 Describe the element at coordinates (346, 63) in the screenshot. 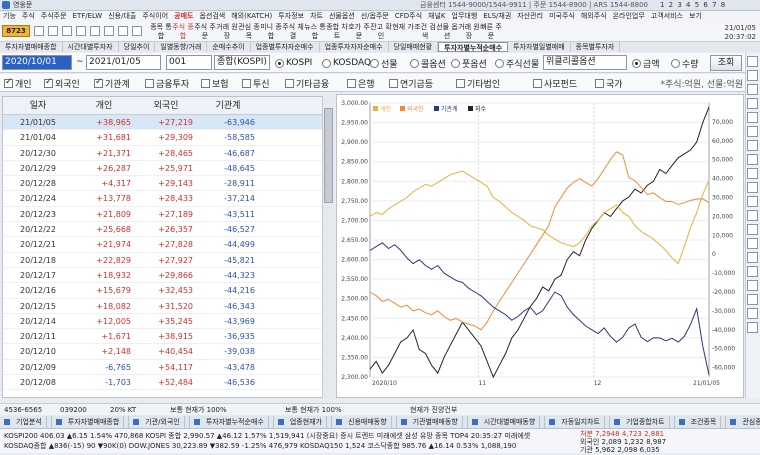

I see `market-radio: KOSDAQ` at that location.